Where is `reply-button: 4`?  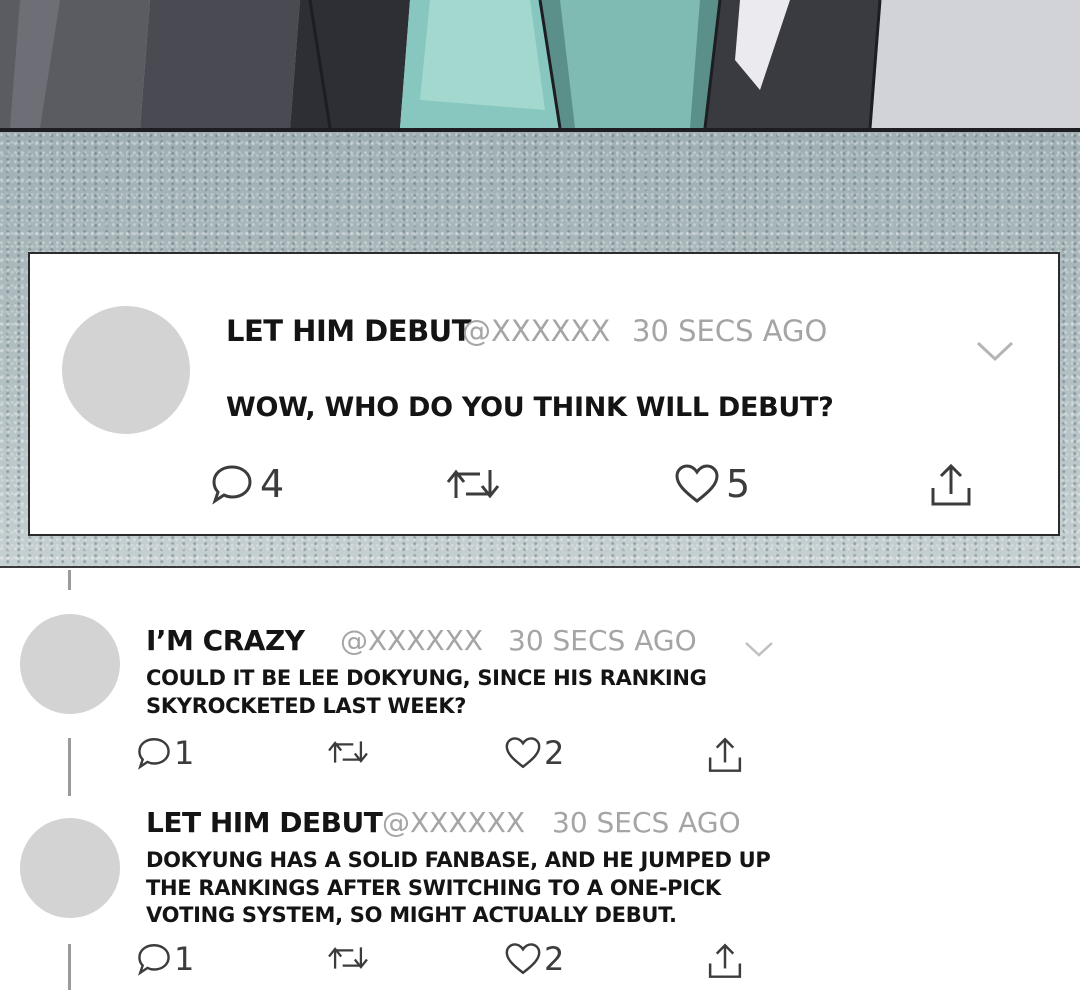 reply-button: 4 is located at coordinates (247, 484).